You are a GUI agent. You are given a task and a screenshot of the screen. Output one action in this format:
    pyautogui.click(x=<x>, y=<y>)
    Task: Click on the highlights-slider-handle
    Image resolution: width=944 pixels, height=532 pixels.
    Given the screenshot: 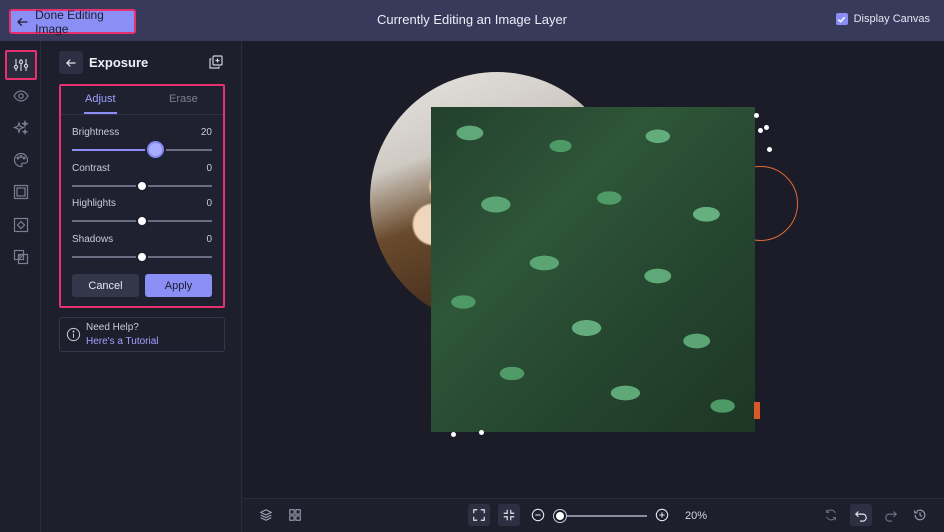 What is the action you would take?
    pyautogui.click(x=142, y=221)
    